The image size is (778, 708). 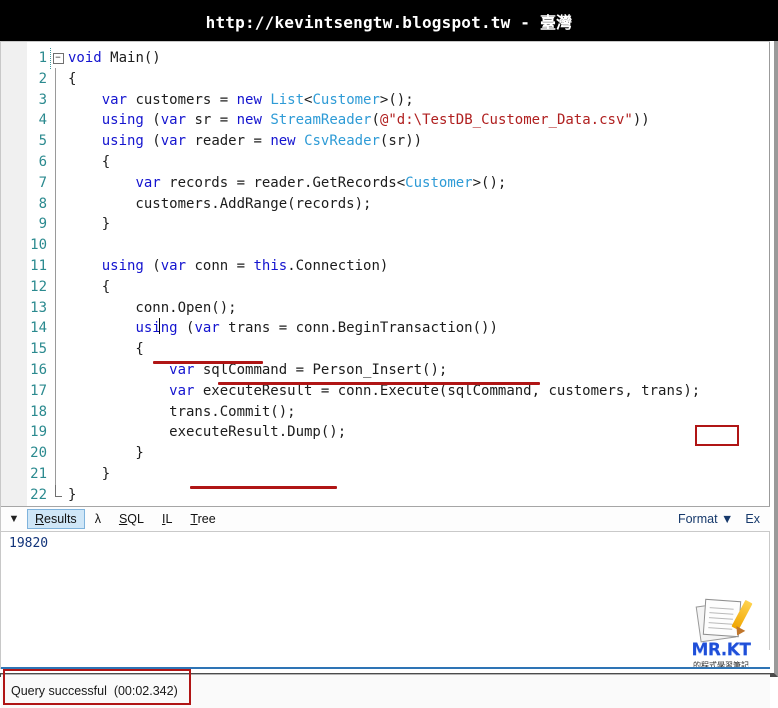 I want to click on watermark-logo: MR.KT 的程式學習筆記, so click(x=721, y=644).